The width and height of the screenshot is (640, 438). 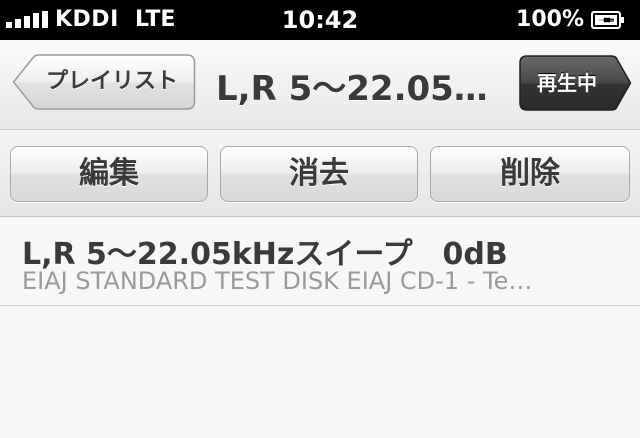 What do you see at coordinates (567, 83) in the screenshot?
I see `now-playing-label: 再生中` at bounding box center [567, 83].